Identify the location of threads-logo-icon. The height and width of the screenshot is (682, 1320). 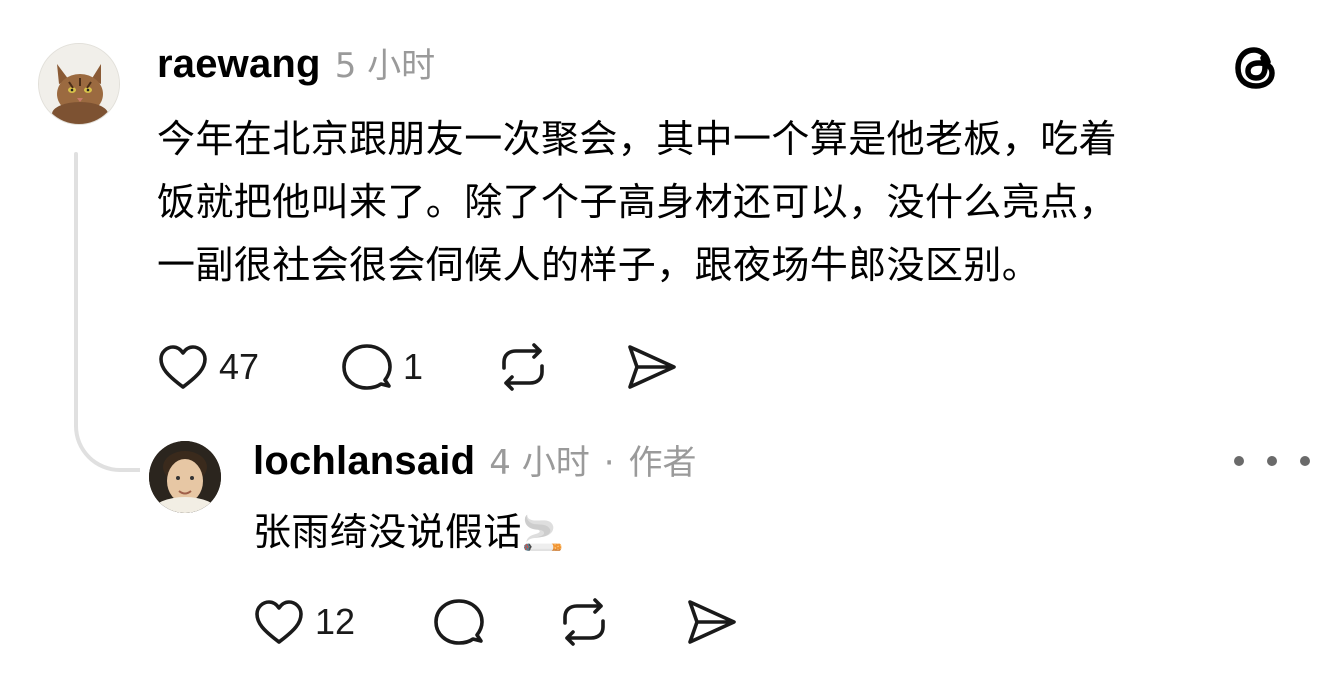
(1256, 68).